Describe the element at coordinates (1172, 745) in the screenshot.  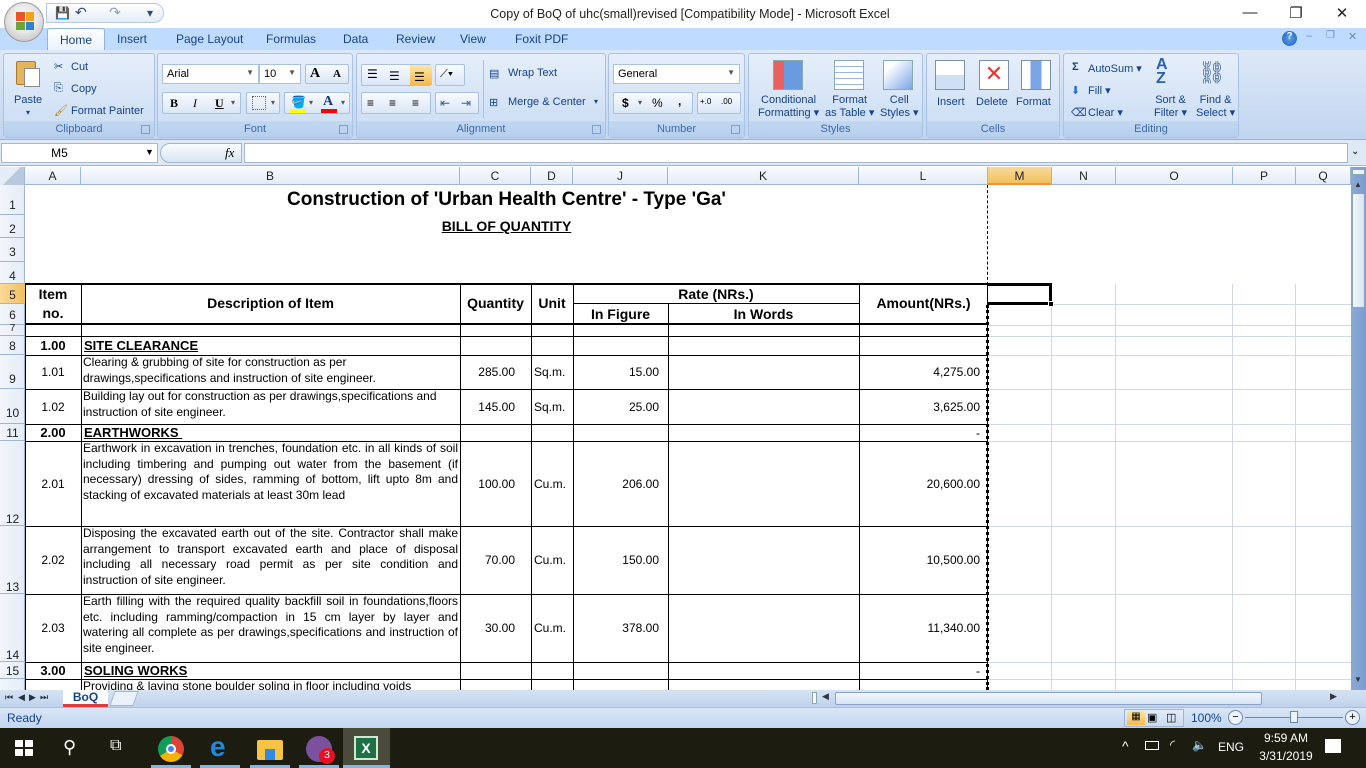
I see `wifi-icon: ◜` at that location.